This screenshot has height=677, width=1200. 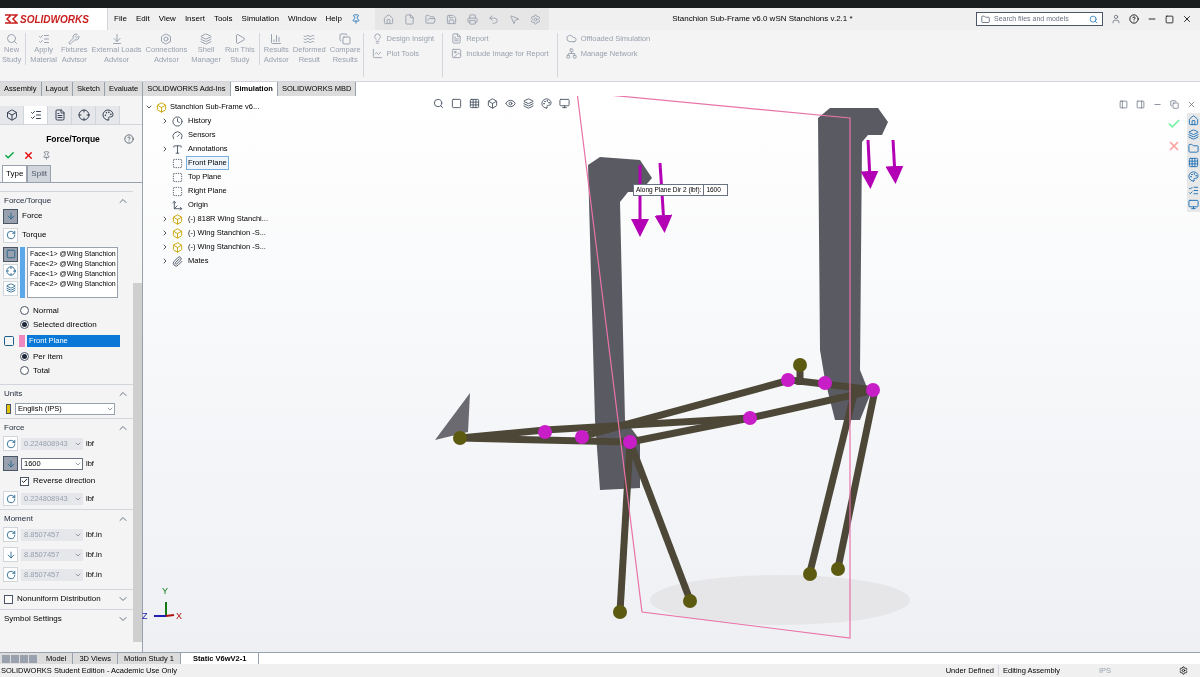 I want to click on checkmark-icon, so click(x=24, y=481).